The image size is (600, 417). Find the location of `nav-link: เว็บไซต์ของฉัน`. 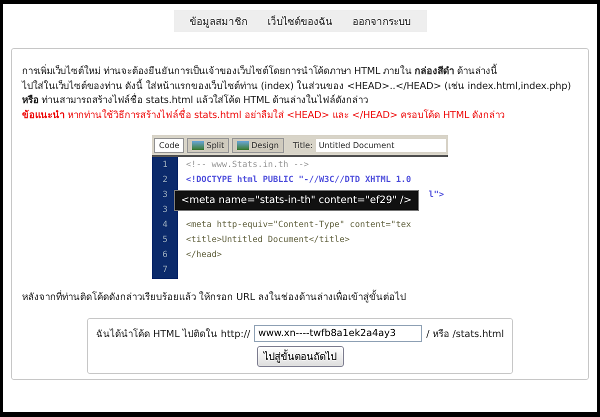

nav-link: เว็บไซต์ของฉัน is located at coordinates (300, 21).